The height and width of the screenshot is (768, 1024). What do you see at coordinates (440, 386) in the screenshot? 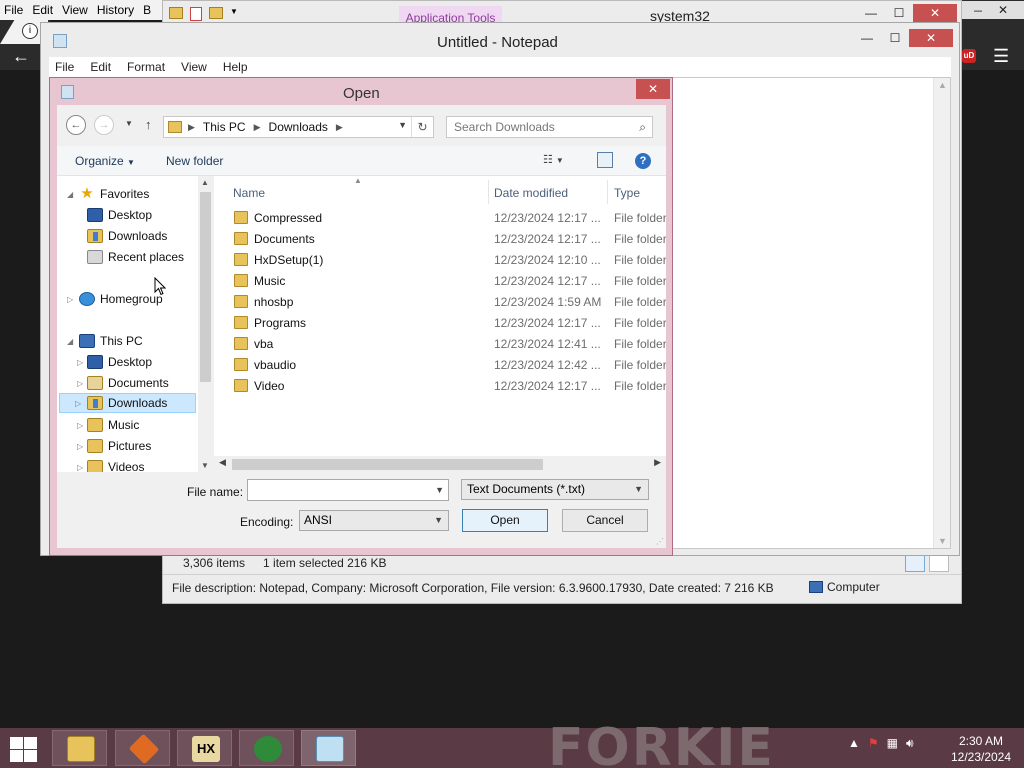
I see `file-row: Video 12/23/2024 12:17 ... File folder` at bounding box center [440, 386].